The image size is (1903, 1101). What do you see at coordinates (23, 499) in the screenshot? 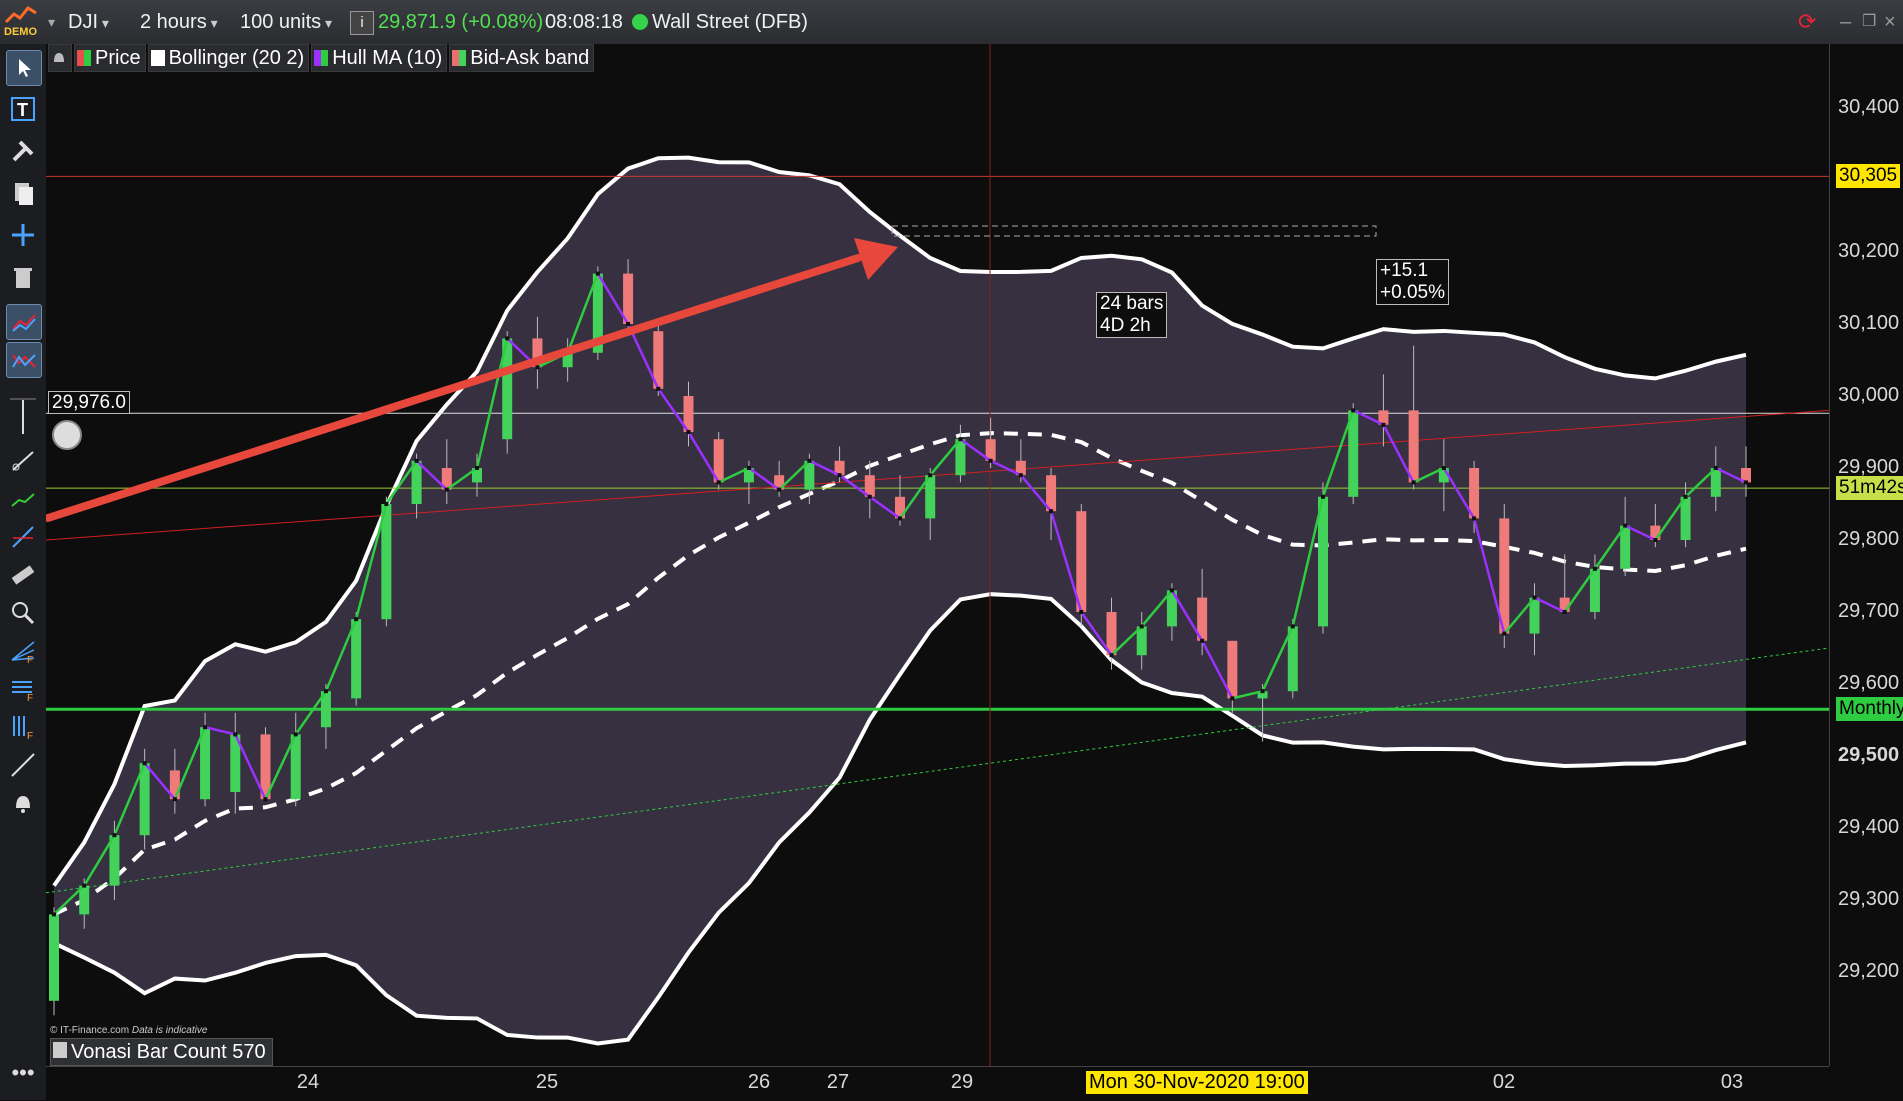
I see `channel-icon` at bounding box center [23, 499].